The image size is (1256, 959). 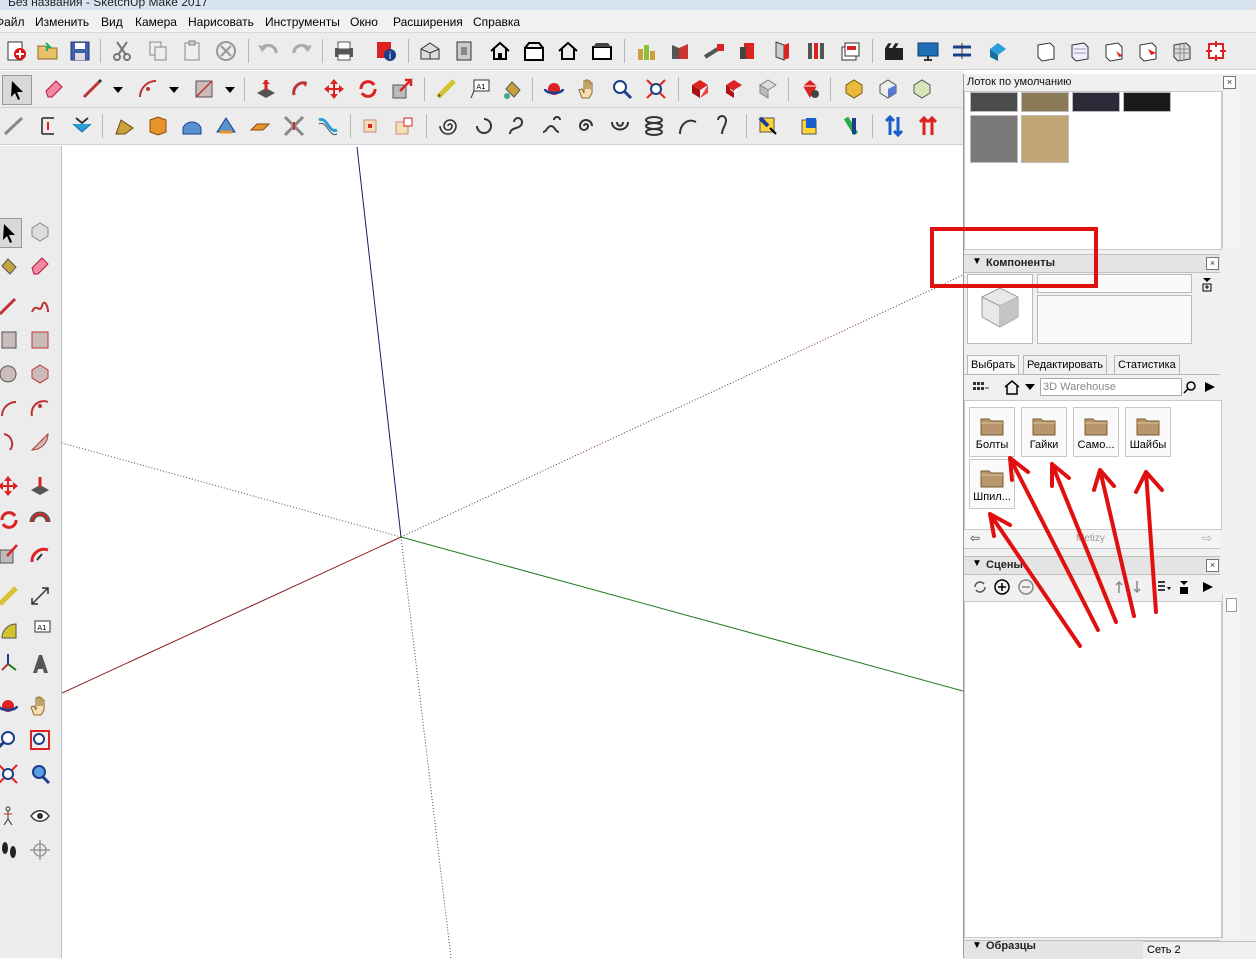 What do you see at coordinates (158, 126) in the screenshot?
I see `drape-icon` at bounding box center [158, 126].